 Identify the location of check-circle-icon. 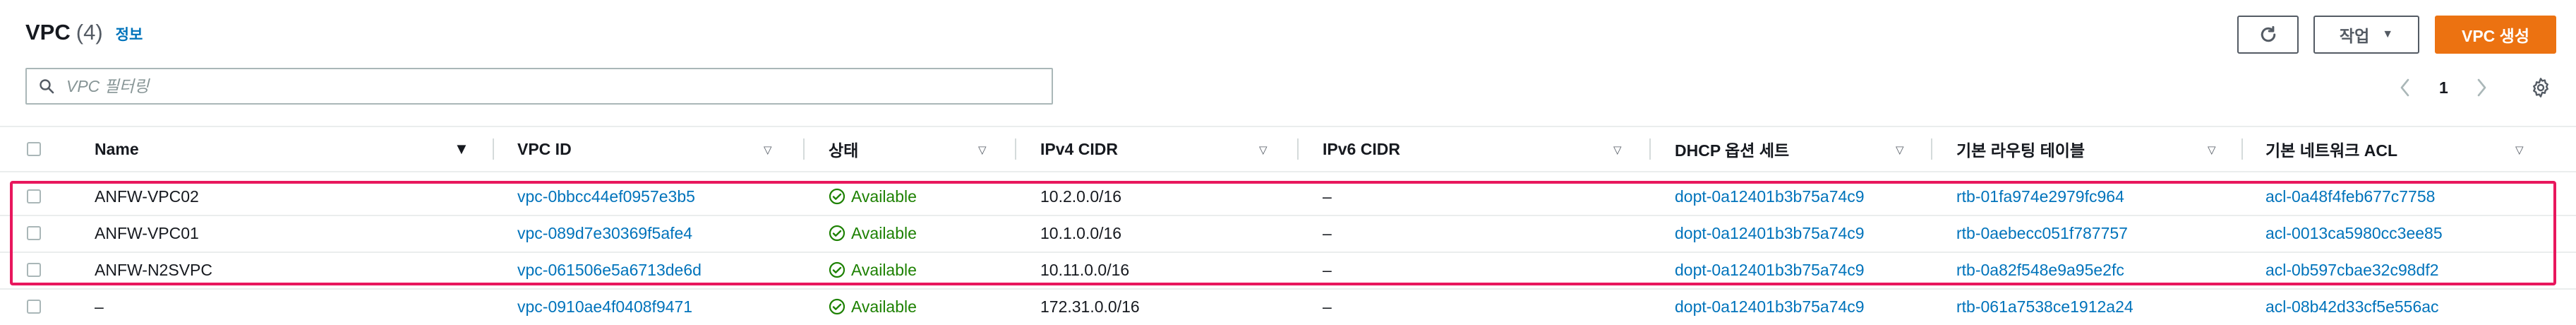
(837, 306).